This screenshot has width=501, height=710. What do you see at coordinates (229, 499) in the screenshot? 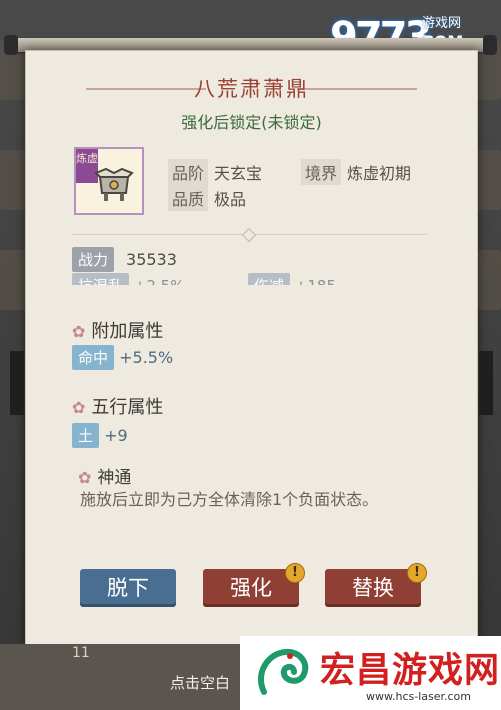
I see `skill-description: 施放后立即为己方全体清除1个负面状态。` at bounding box center [229, 499].